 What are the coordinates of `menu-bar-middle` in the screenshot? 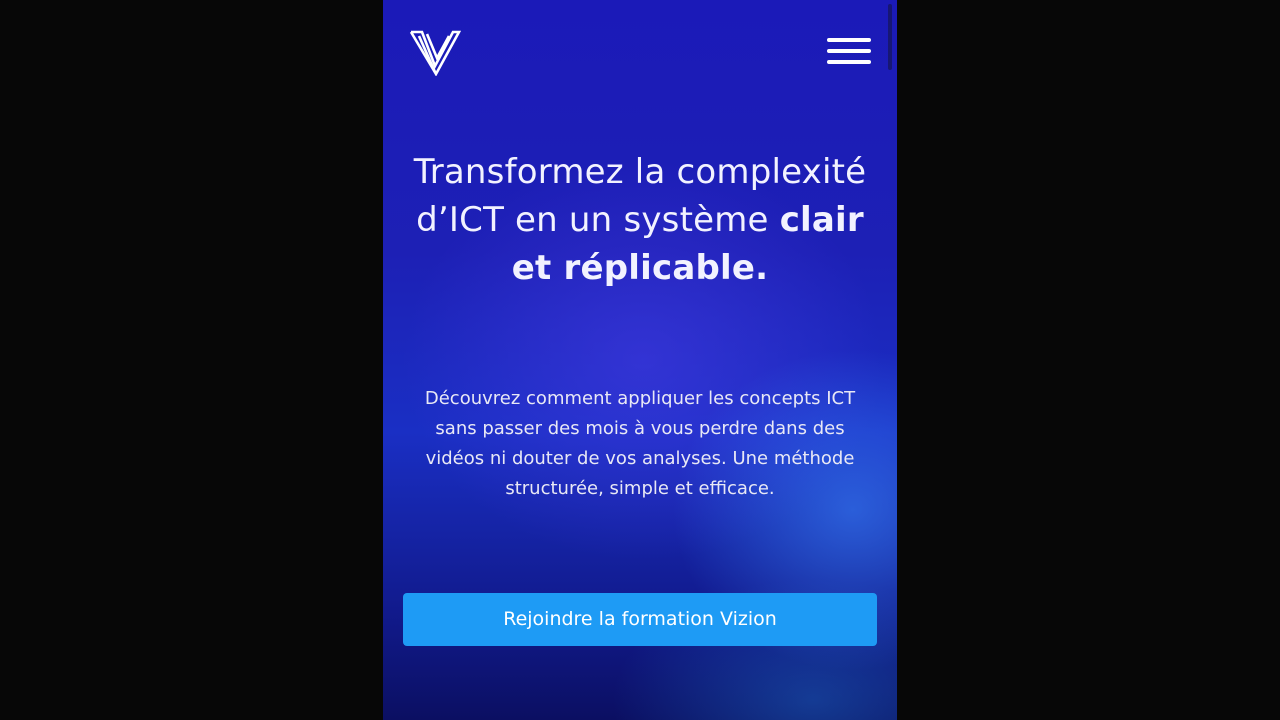 It's located at (849, 51).